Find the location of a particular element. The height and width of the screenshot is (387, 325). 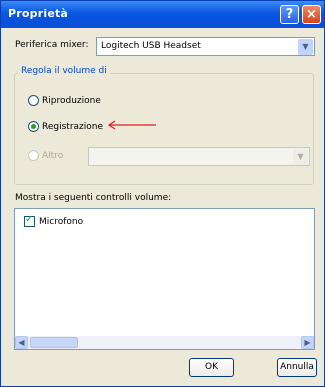

radio-riproduzione is located at coordinates (33, 100).